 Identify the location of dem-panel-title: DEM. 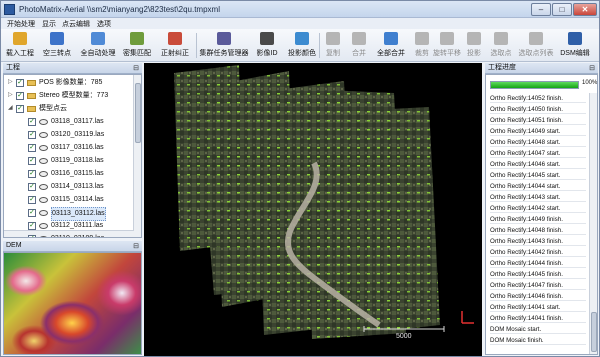
(14, 245).